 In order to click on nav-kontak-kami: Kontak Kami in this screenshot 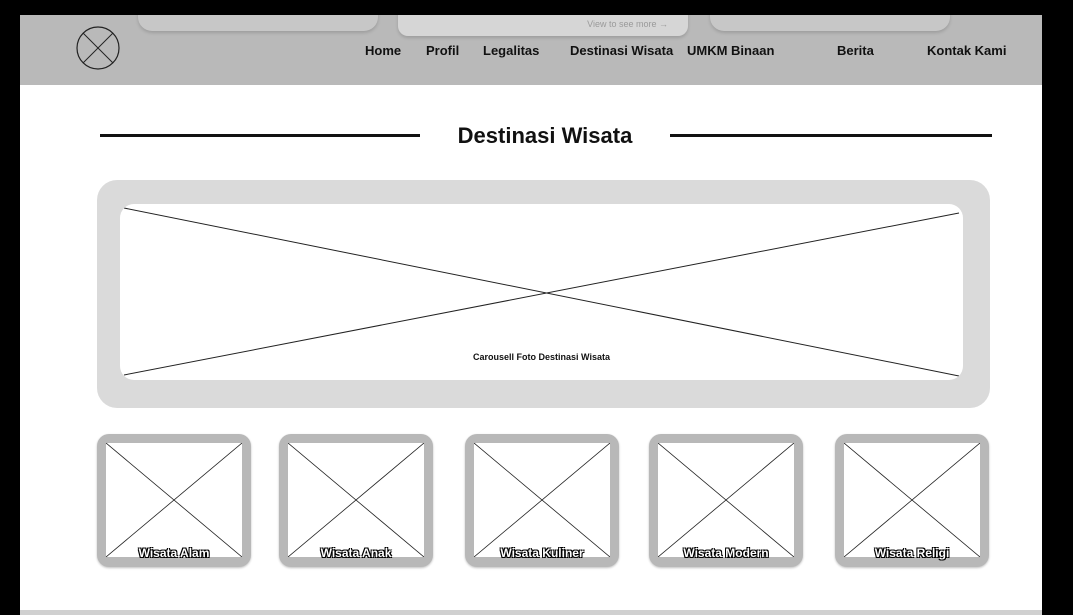, I will do `click(966, 50)`.